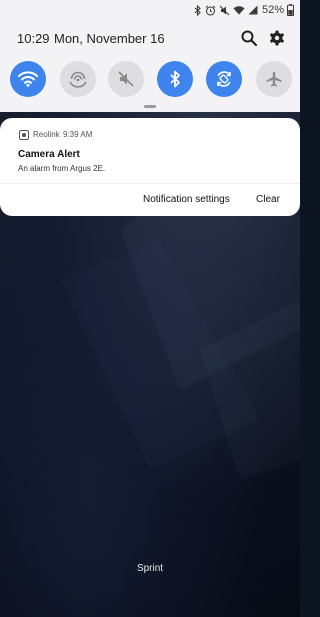  I want to click on status-bar: 52%, so click(244, 10).